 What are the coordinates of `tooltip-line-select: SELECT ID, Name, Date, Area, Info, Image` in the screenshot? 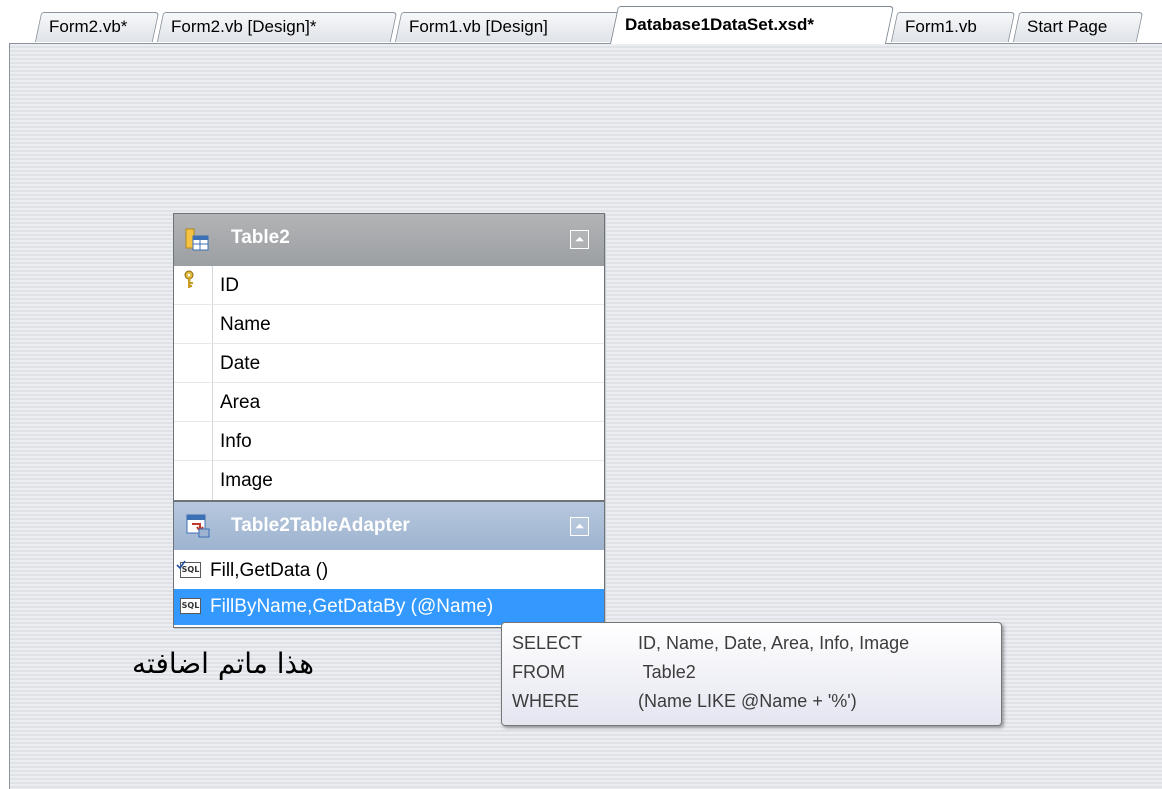 It's located at (752, 646).